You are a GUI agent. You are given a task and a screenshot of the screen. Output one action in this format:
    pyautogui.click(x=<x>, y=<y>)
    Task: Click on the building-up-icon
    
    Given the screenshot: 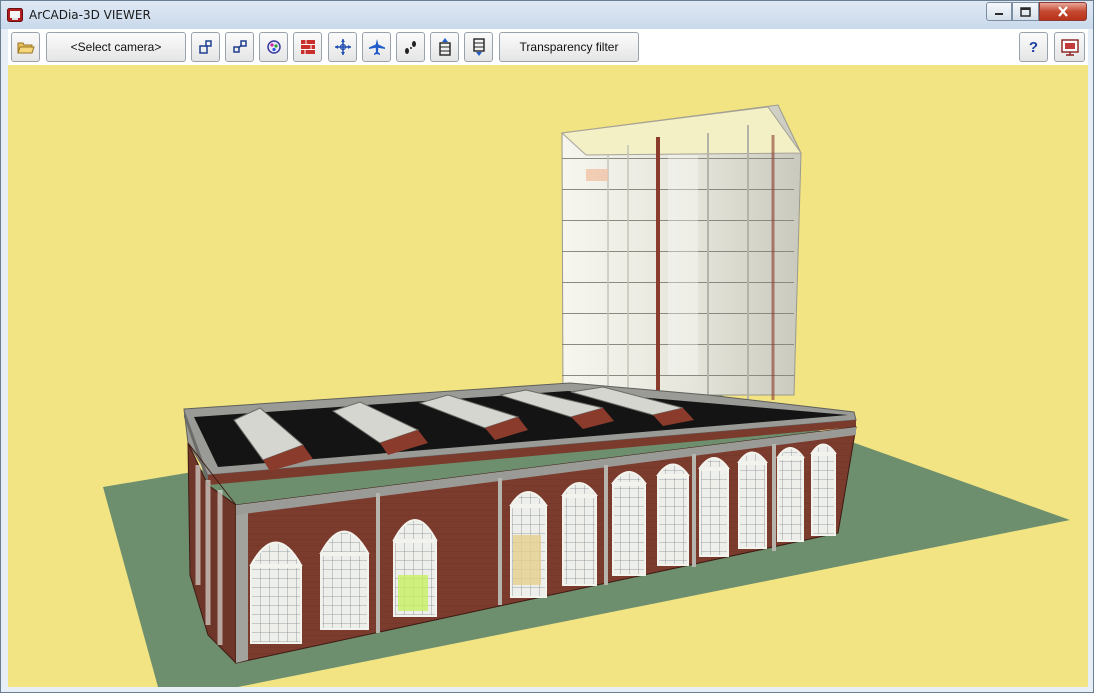 What is the action you would take?
    pyautogui.click(x=444, y=47)
    